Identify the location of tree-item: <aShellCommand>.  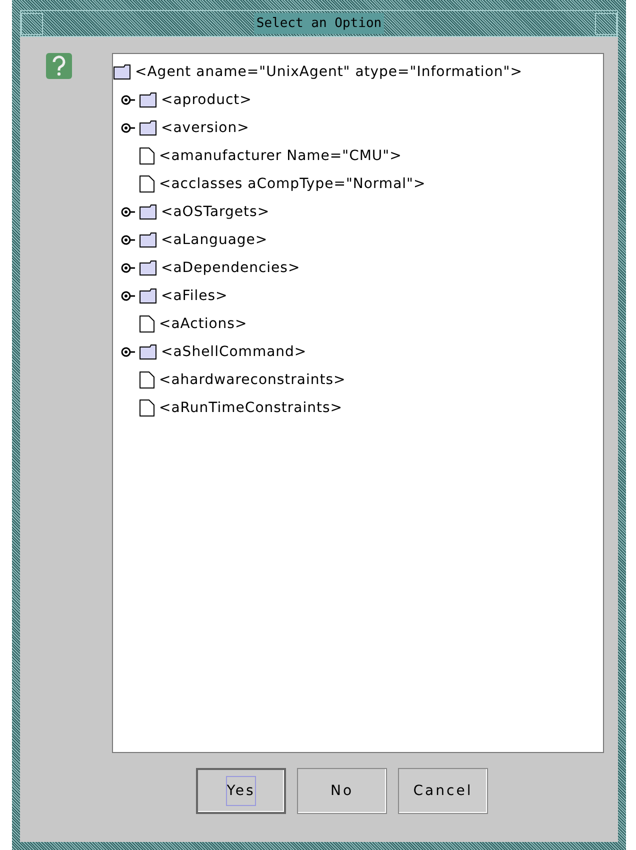
(234, 352).